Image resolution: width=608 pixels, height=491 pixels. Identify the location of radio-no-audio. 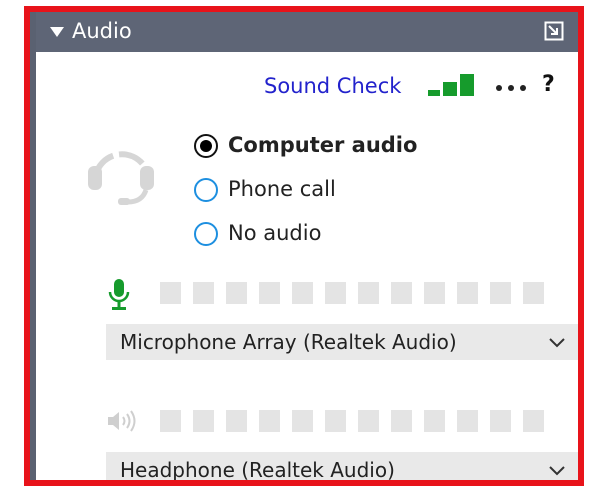
(206, 234).